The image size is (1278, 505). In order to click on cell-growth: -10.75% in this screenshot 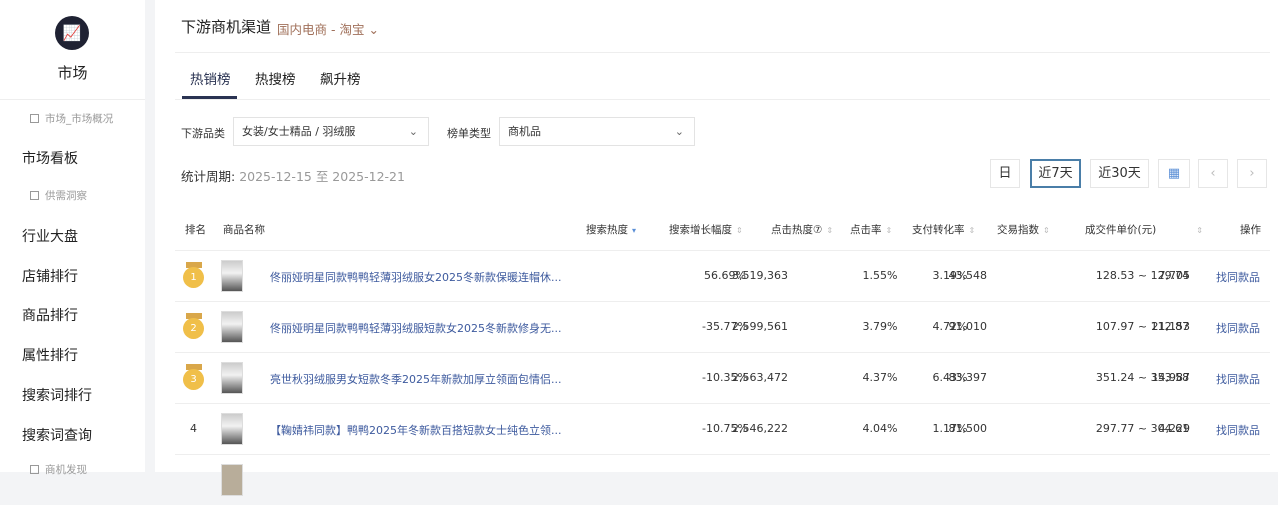, I will do `click(725, 428)`.